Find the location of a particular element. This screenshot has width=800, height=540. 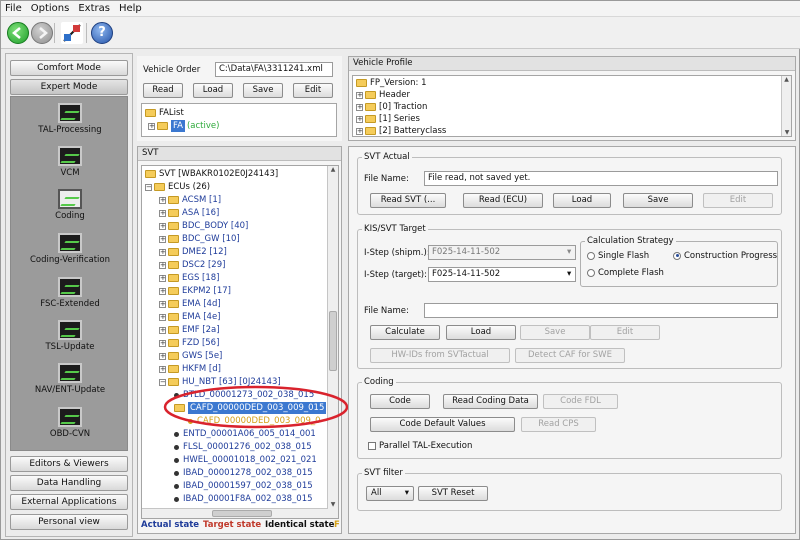

back-icon is located at coordinates (18, 33).